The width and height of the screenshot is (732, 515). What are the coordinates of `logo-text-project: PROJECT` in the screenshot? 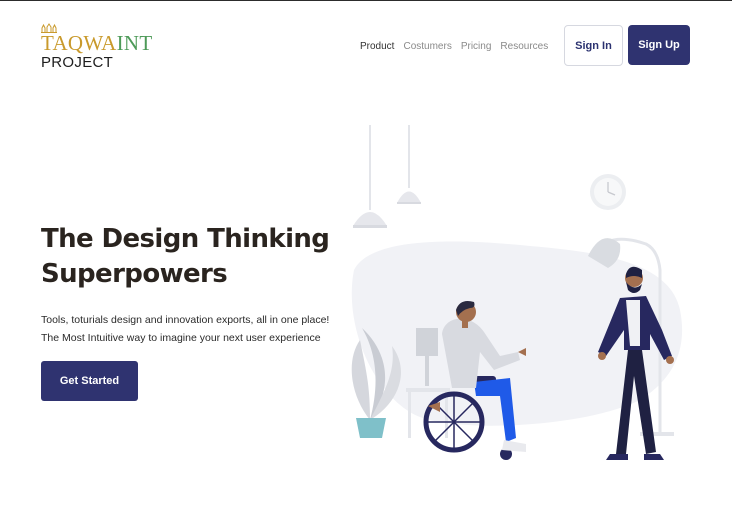 It's located at (77, 62).